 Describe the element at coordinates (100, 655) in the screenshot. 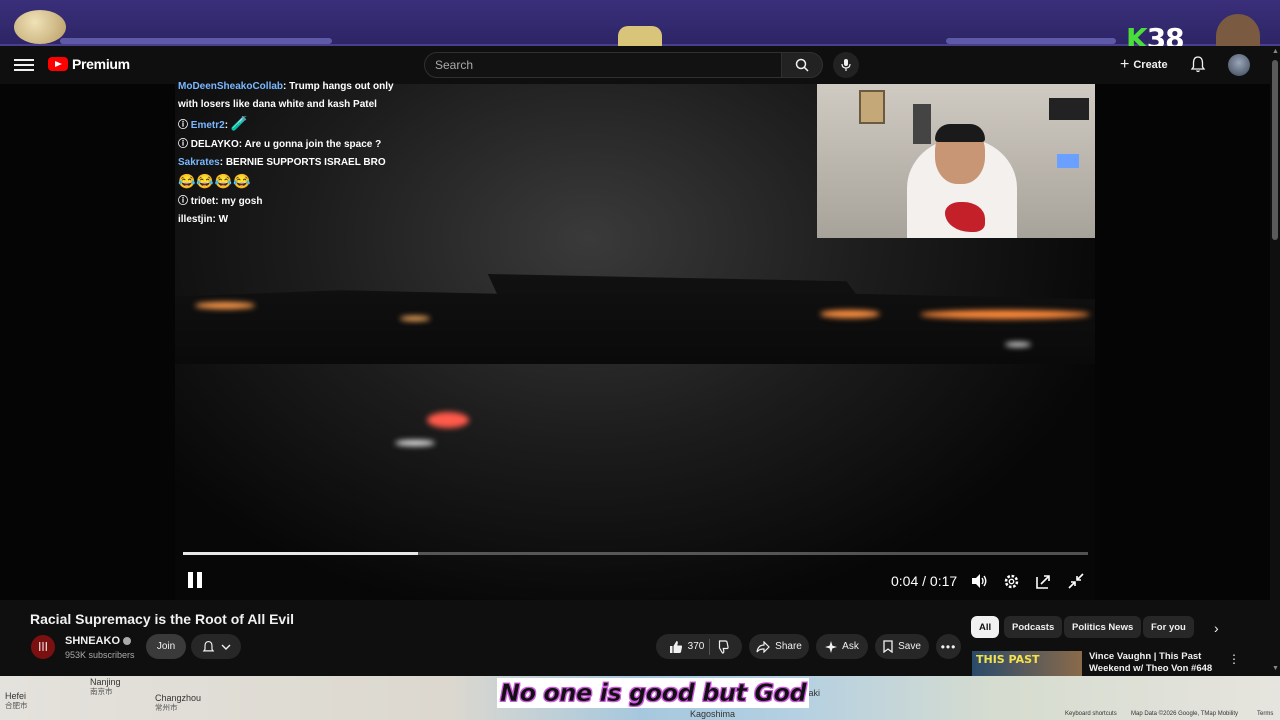

I see `subscriber-count: 953K subscribers` at that location.